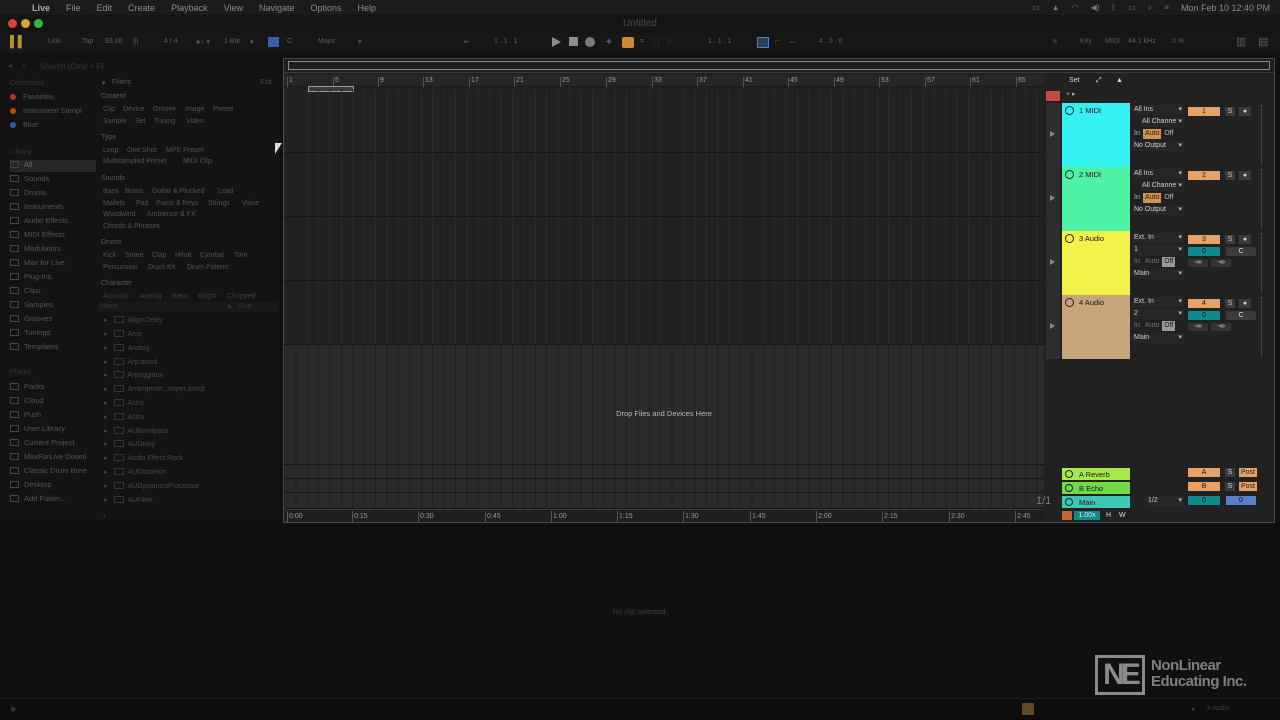 The image size is (1280, 720). What do you see at coordinates (226, 191) in the screenshot?
I see `tag-lead: Lead` at bounding box center [226, 191].